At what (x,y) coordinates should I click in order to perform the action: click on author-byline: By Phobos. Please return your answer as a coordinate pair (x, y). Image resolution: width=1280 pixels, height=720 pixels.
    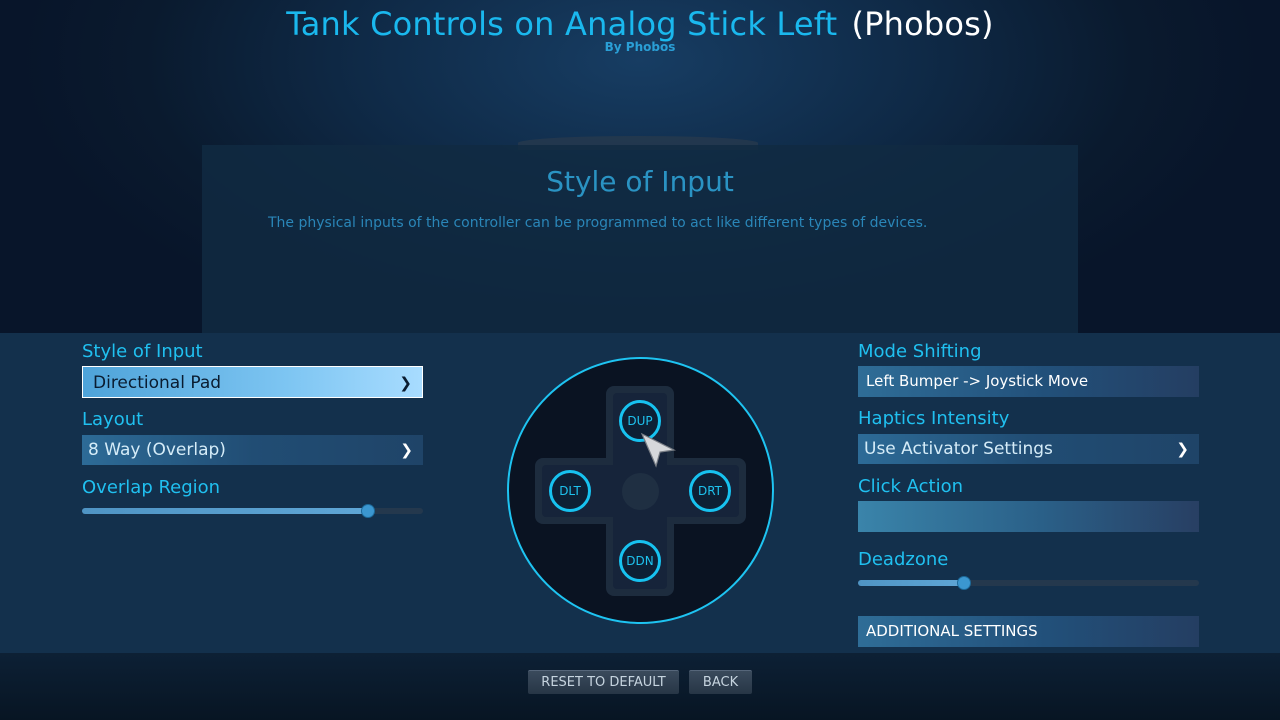
    Looking at the image, I should click on (640, 47).